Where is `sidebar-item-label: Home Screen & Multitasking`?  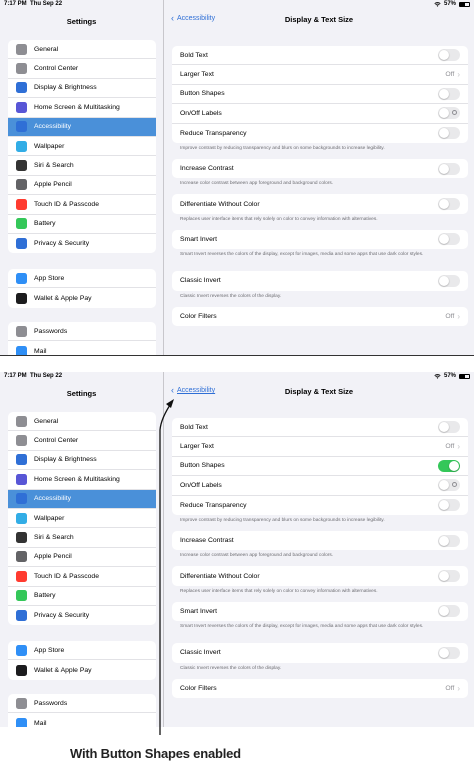
sidebar-item-label: Home Screen & Multitasking is located at coordinates (77, 479).